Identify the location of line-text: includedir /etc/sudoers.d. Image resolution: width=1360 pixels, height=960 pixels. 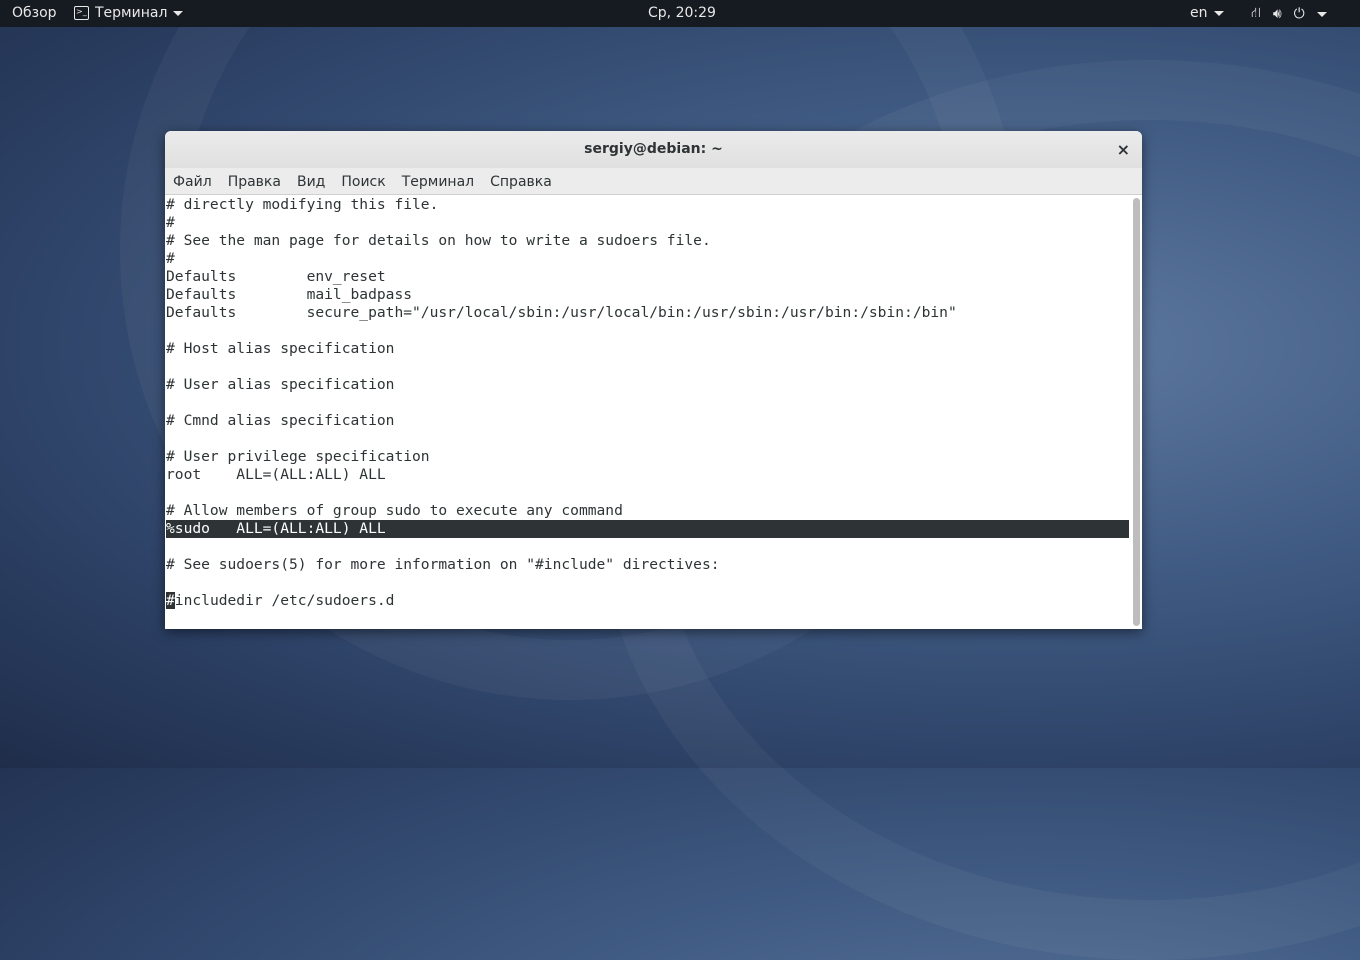
(284, 600).